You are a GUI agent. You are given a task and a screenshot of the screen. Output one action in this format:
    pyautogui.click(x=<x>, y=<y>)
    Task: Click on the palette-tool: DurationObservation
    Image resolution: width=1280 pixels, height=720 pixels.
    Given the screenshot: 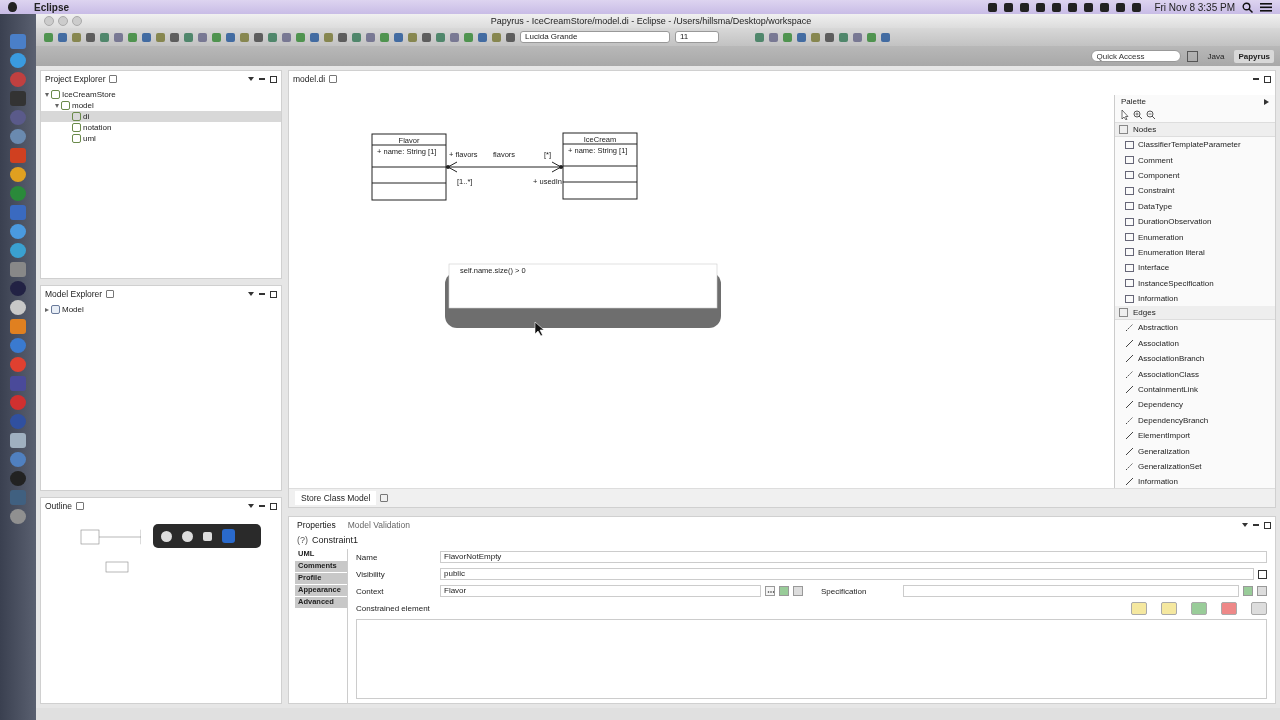 What is the action you would take?
    pyautogui.click(x=1195, y=221)
    